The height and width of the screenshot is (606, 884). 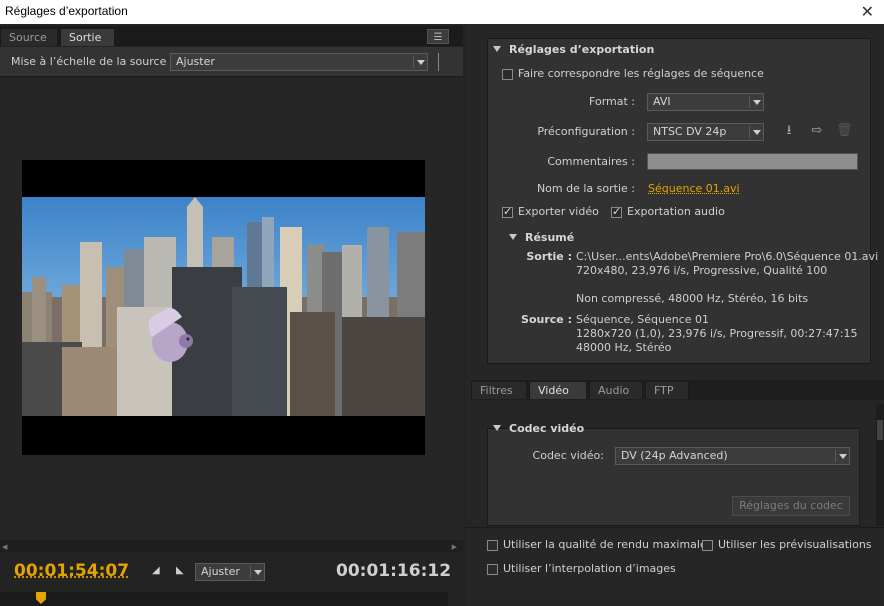 I want to click on output-name-link: Séquence 01.avi, so click(x=694, y=188).